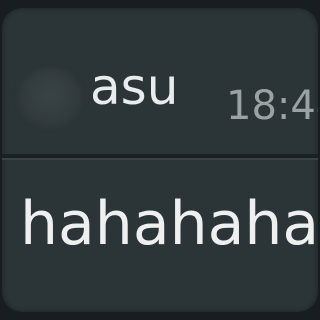  What do you see at coordinates (134, 87) in the screenshot?
I see `sender-name: asu` at bounding box center [134, 87].